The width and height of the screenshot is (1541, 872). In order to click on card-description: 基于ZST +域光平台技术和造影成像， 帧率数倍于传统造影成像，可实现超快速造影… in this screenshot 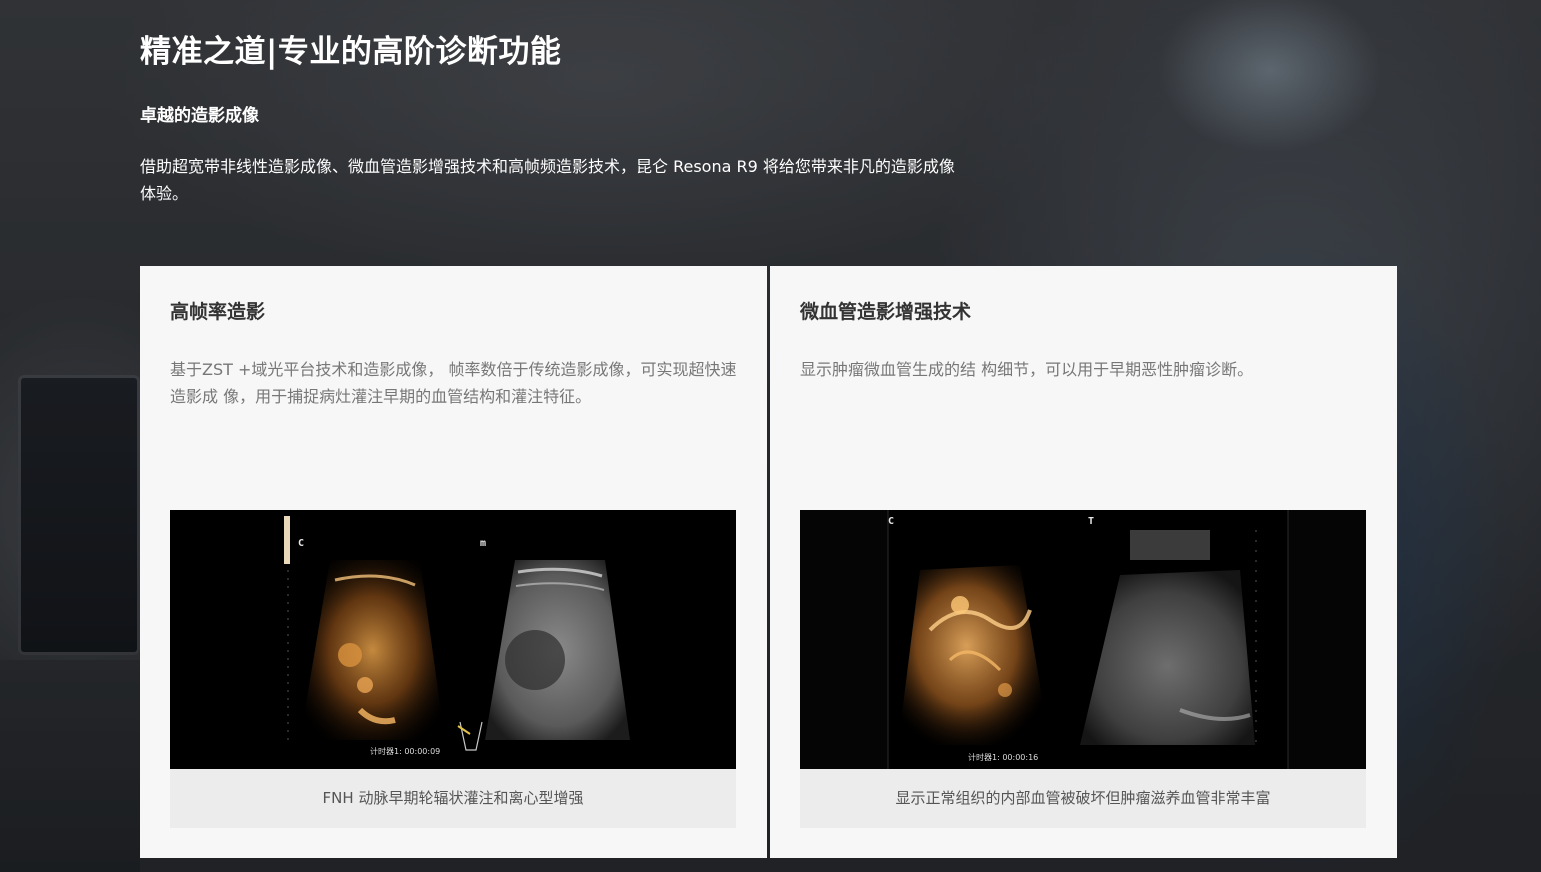, I will do `click(453, 383)`.